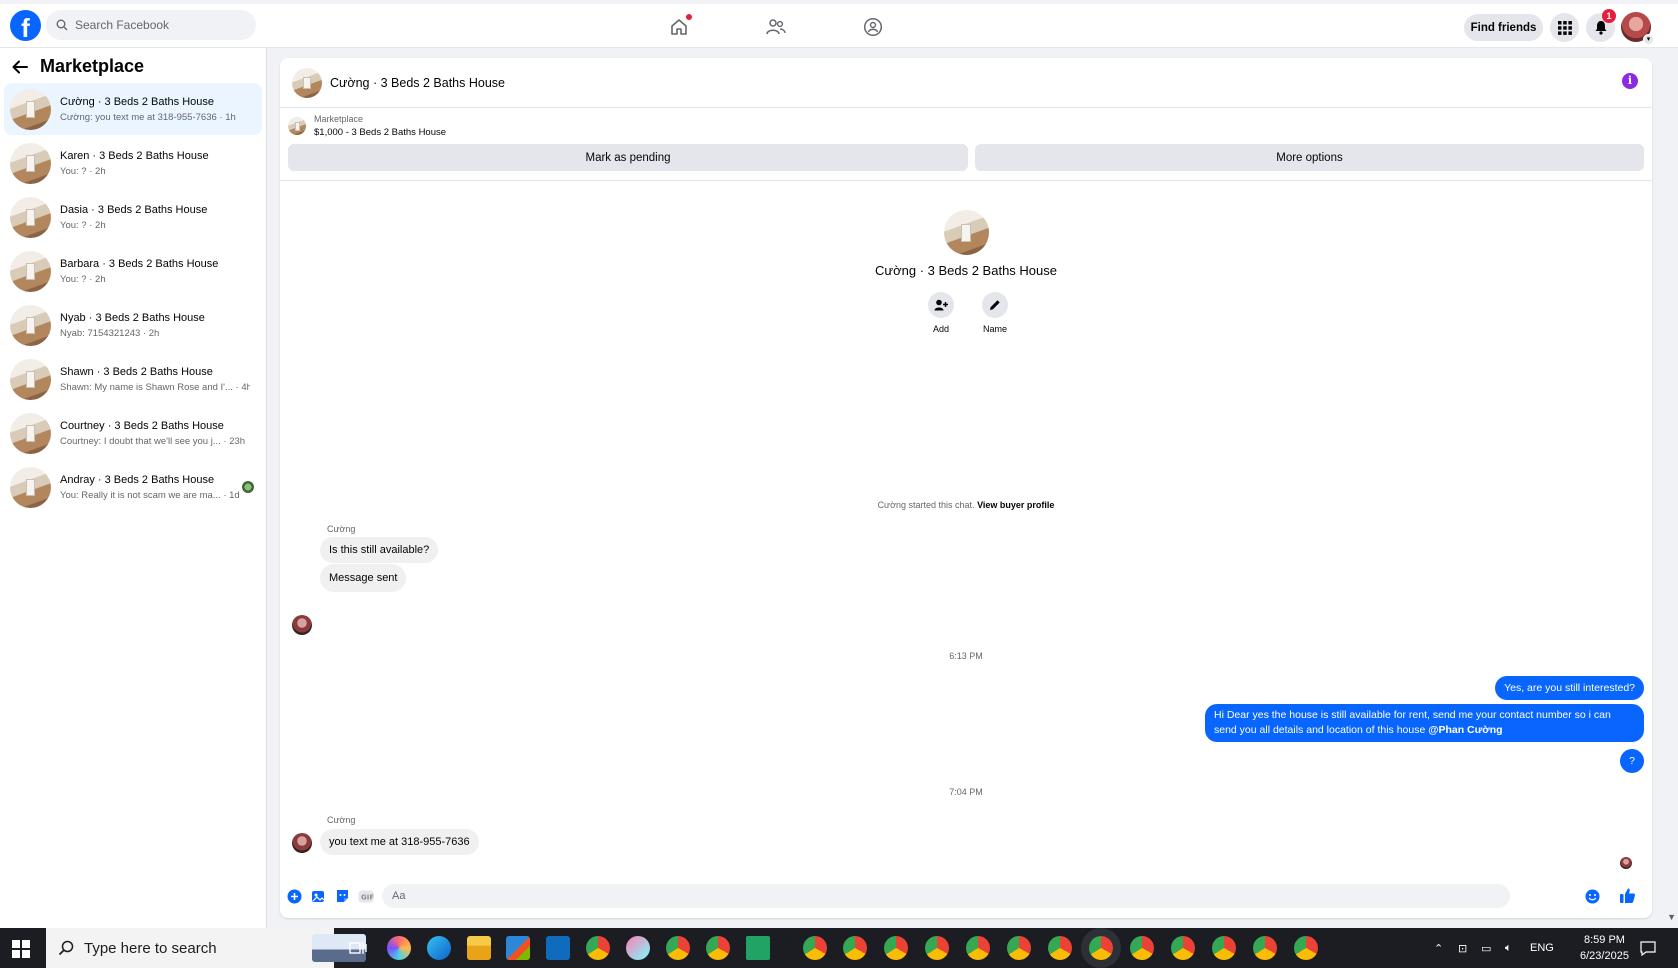  What do you see at coordinates (479, 948) in the screenshot?
I see `file-explorer-icon` at bounding box center [479, 948].